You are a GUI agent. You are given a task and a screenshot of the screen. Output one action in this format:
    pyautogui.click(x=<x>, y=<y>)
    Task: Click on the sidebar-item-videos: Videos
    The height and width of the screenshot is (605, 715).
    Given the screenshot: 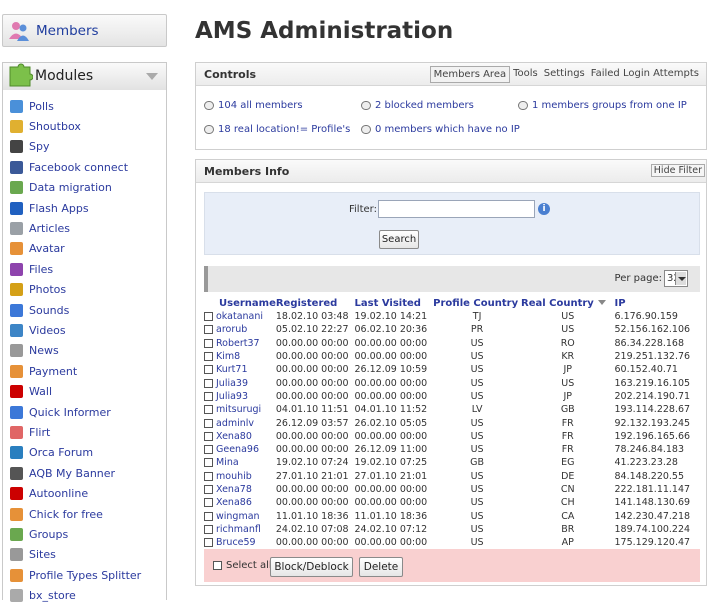 What is the action you would take?
    pyautogui.click(x=38, y=330)
    